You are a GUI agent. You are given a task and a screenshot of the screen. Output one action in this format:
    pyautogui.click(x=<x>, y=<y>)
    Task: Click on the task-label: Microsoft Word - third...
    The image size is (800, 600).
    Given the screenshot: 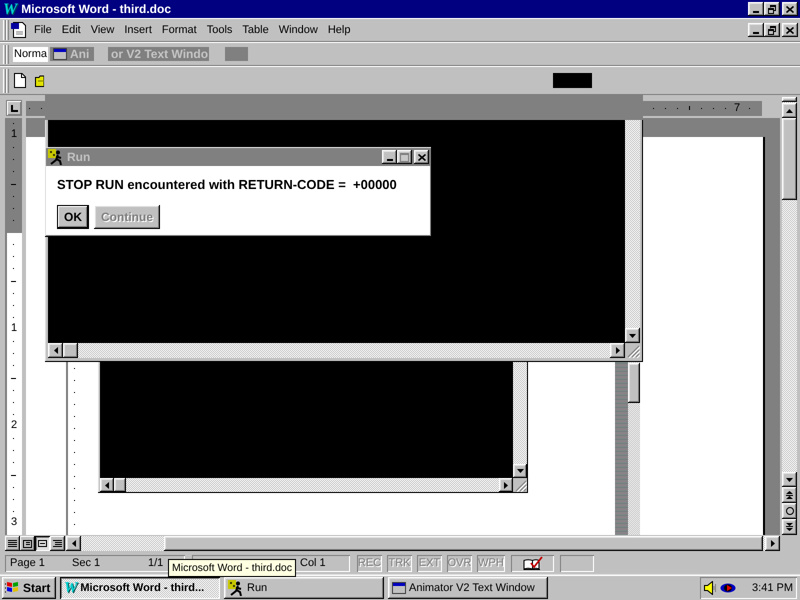 What is the action you would take?
    pyautogui.click(x=142, y=588)
    